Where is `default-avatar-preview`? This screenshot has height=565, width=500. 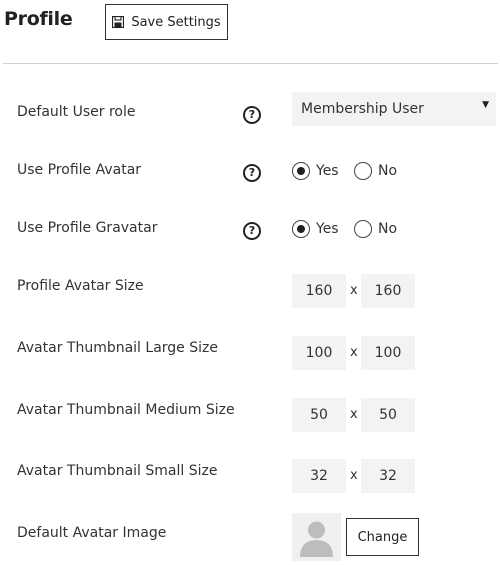 default-avatar-preview is located at coordinates (316, 537).